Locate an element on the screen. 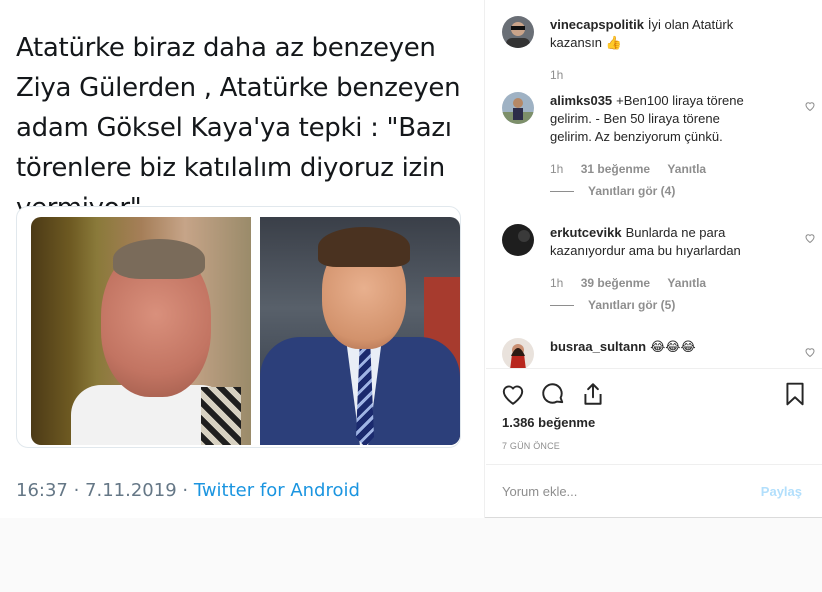  share-icon is located at coordinates (593, 394).